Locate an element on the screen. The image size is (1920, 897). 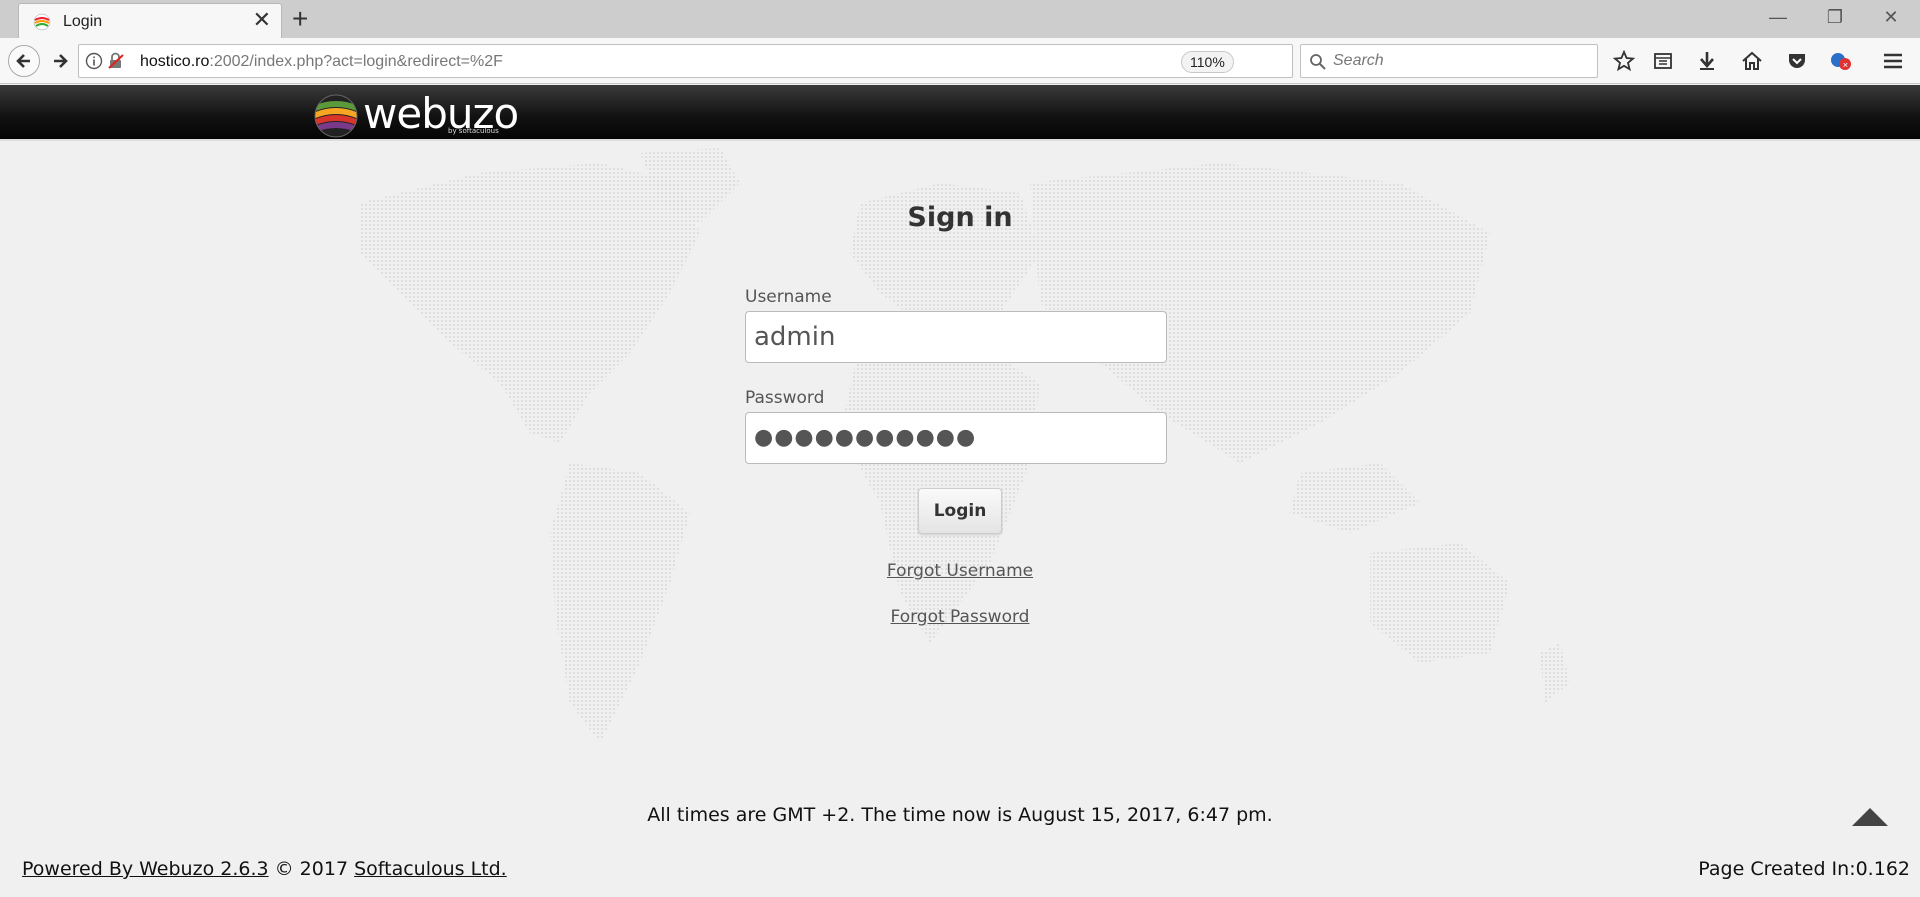
tab-close-icon: ✕ is located at coordinates (262, 20).